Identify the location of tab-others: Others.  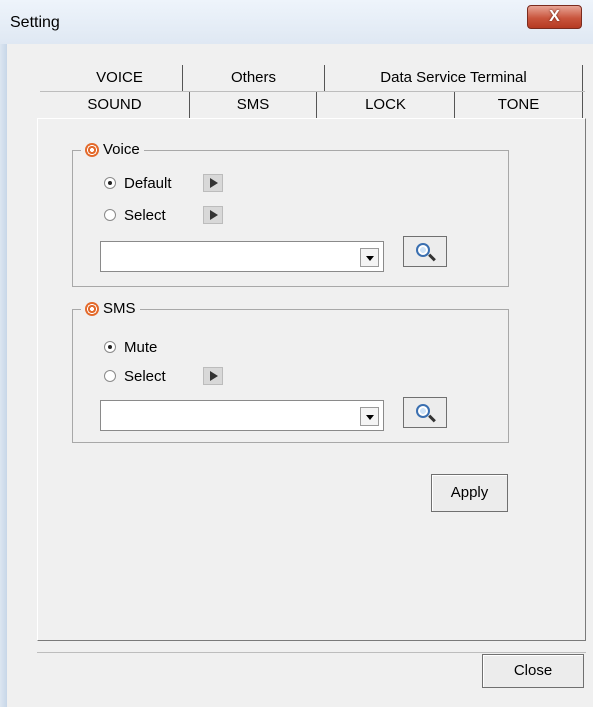
(254, 78).